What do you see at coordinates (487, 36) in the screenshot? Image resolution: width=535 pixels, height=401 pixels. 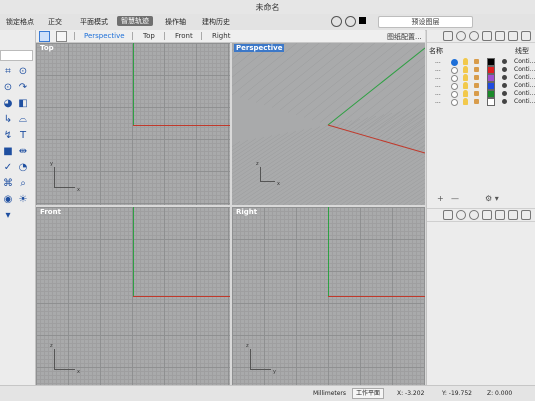 I see `render-tab-icon` at bounding box center [487, 36].